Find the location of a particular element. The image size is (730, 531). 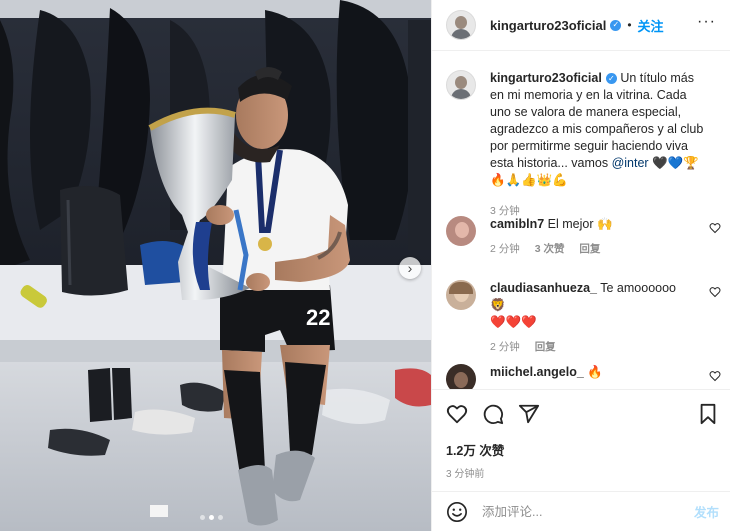

comment-text-line2: ❤️❤️❤️ is located at coordinates (513, 322).